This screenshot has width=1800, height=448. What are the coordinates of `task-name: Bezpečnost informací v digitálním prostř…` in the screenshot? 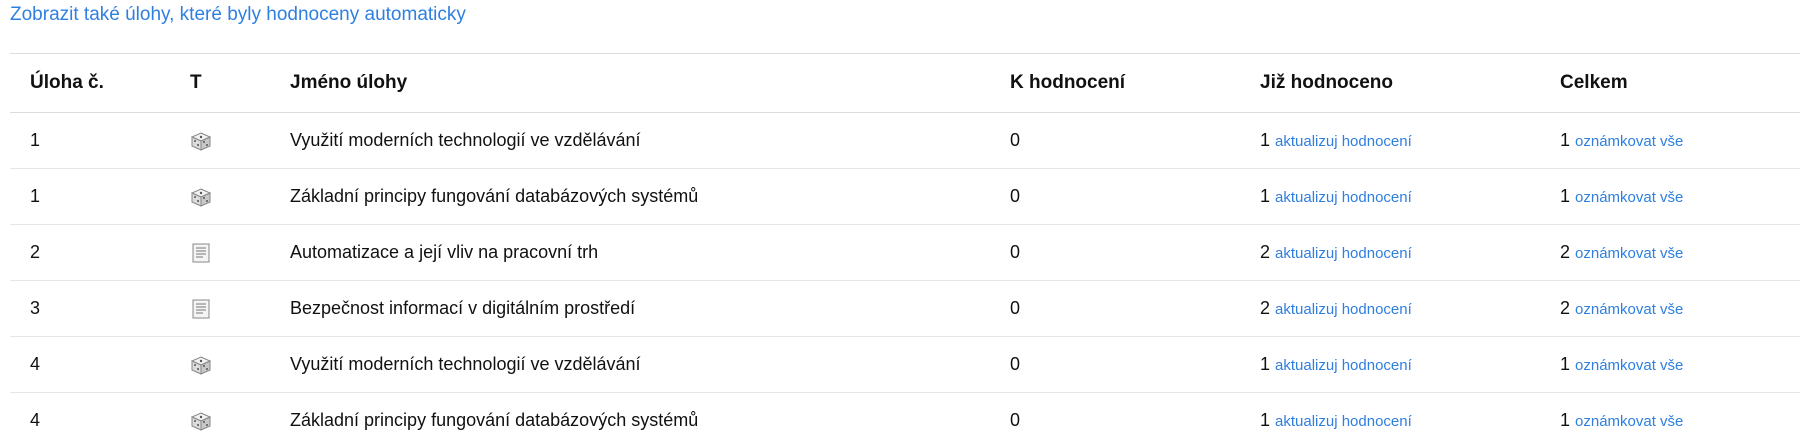 It's located at (630, 308).